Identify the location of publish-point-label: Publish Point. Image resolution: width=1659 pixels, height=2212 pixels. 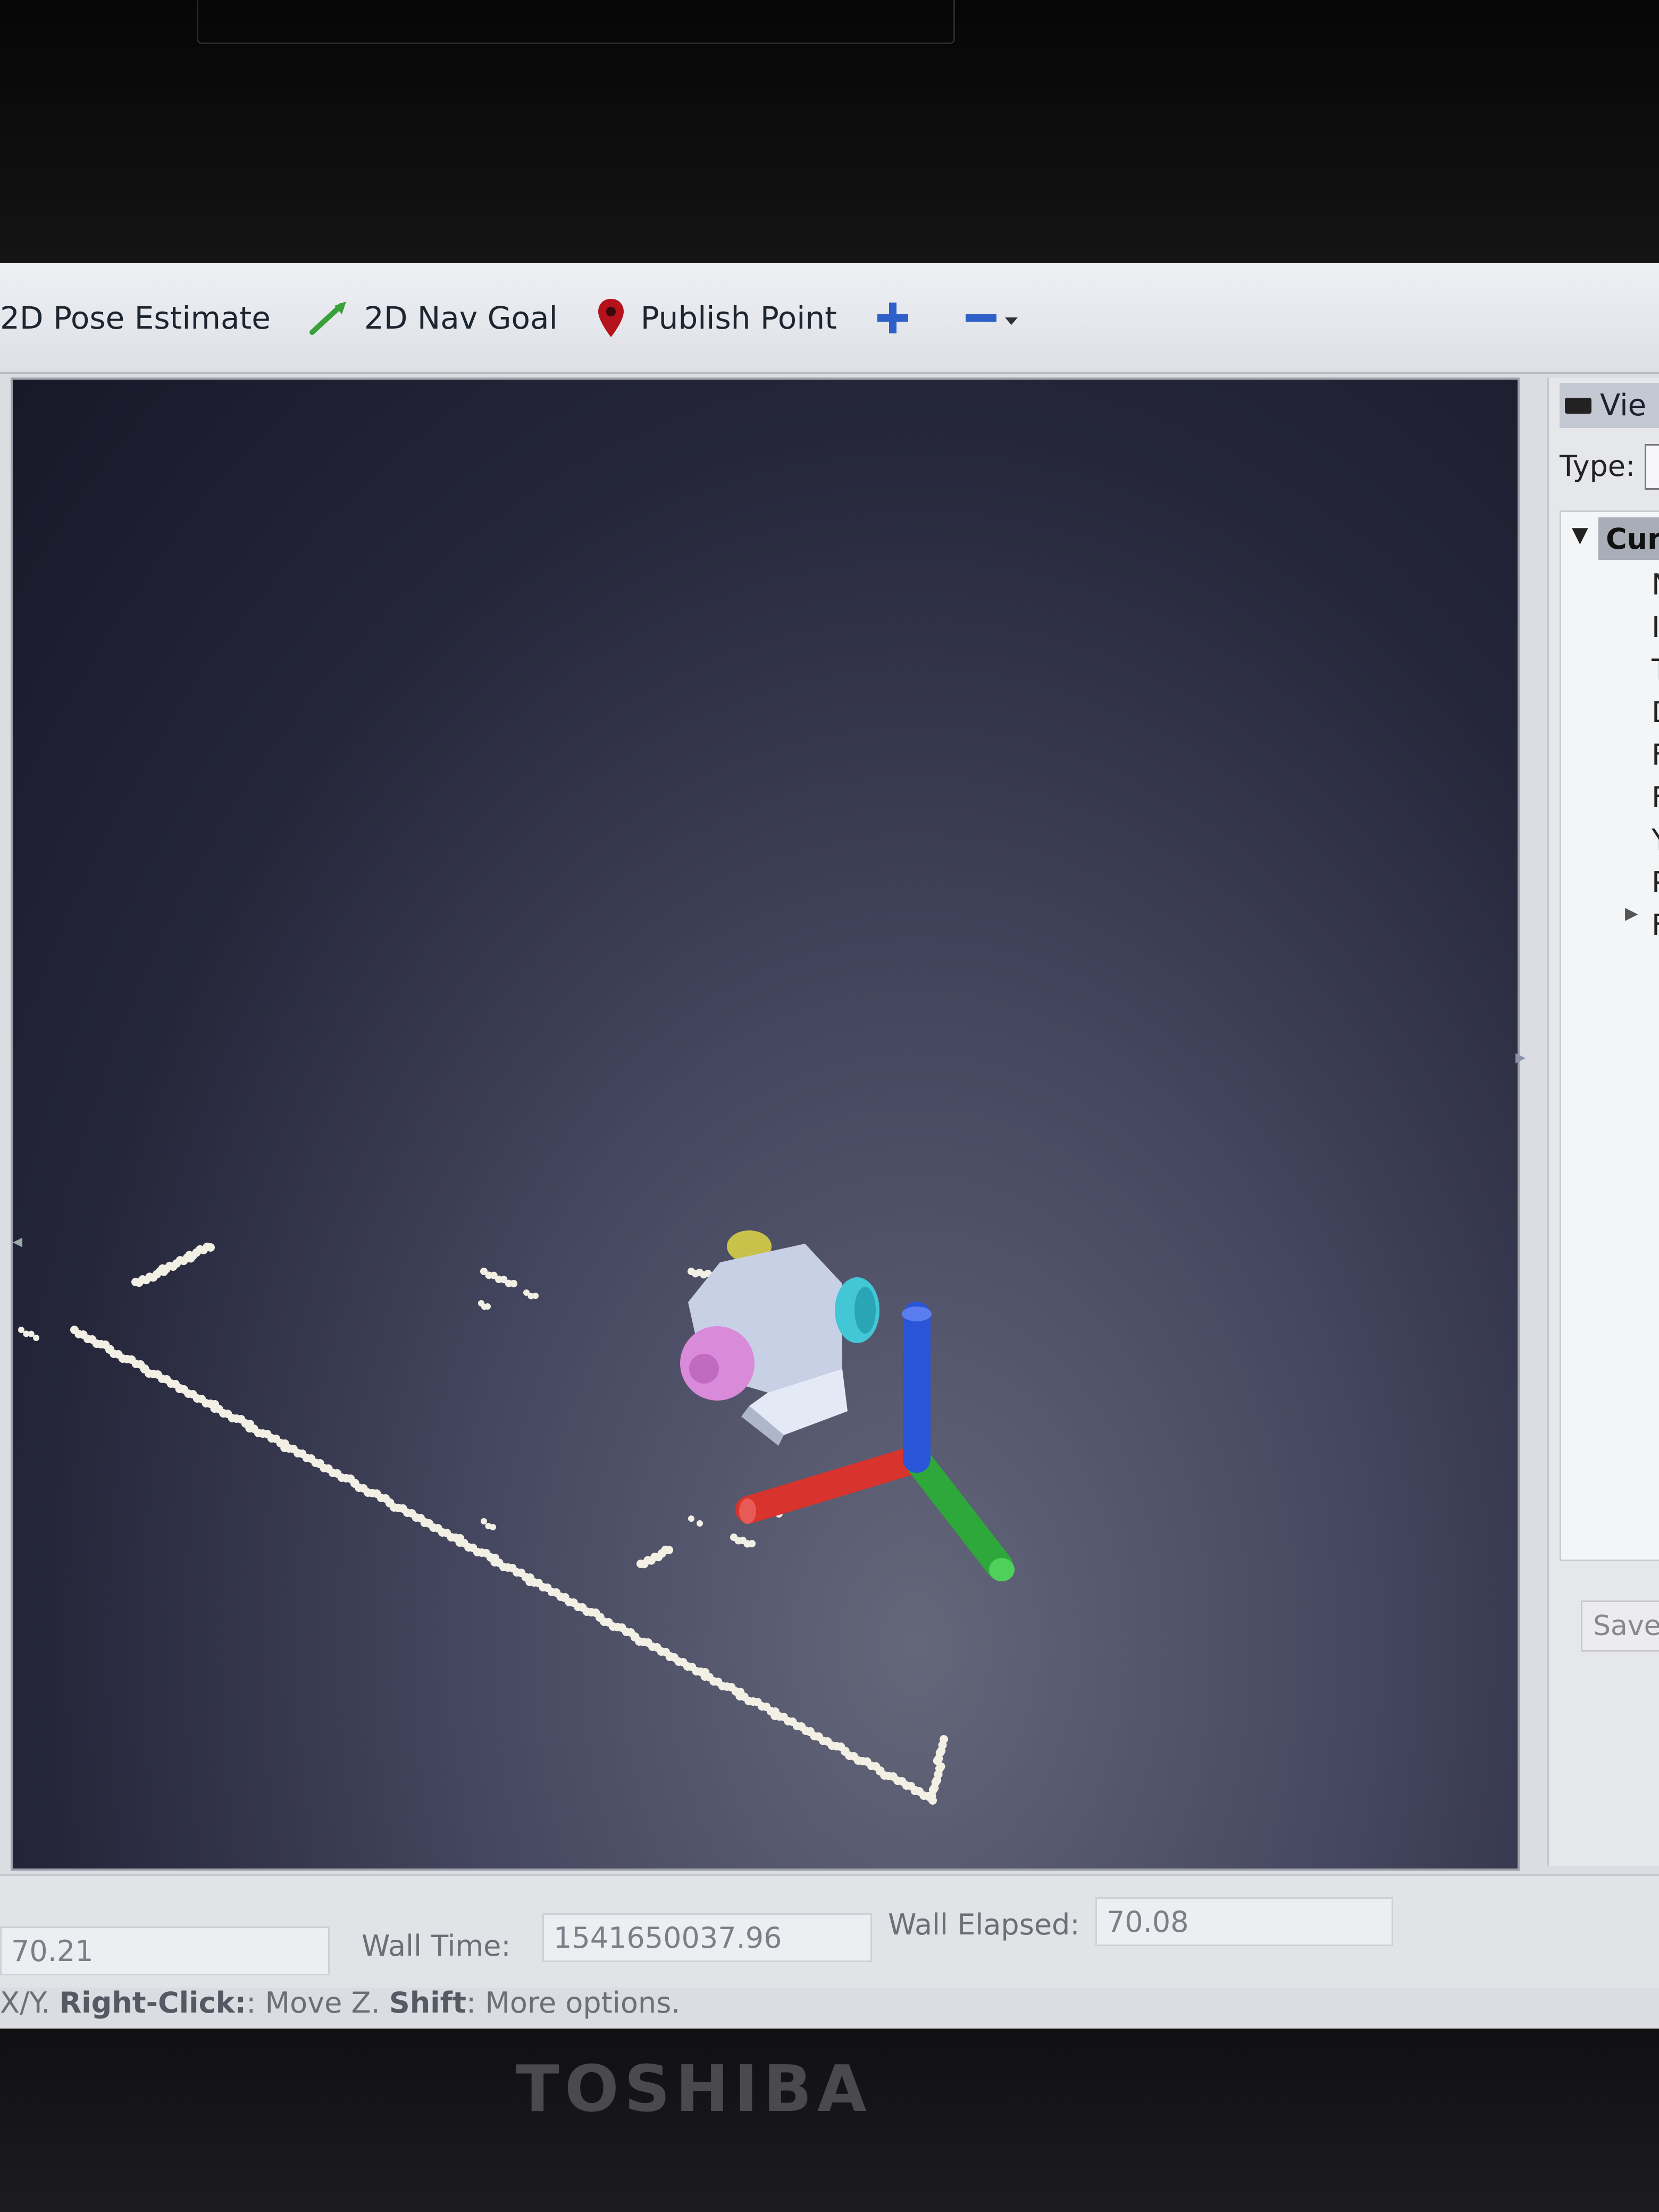
(738, 317).